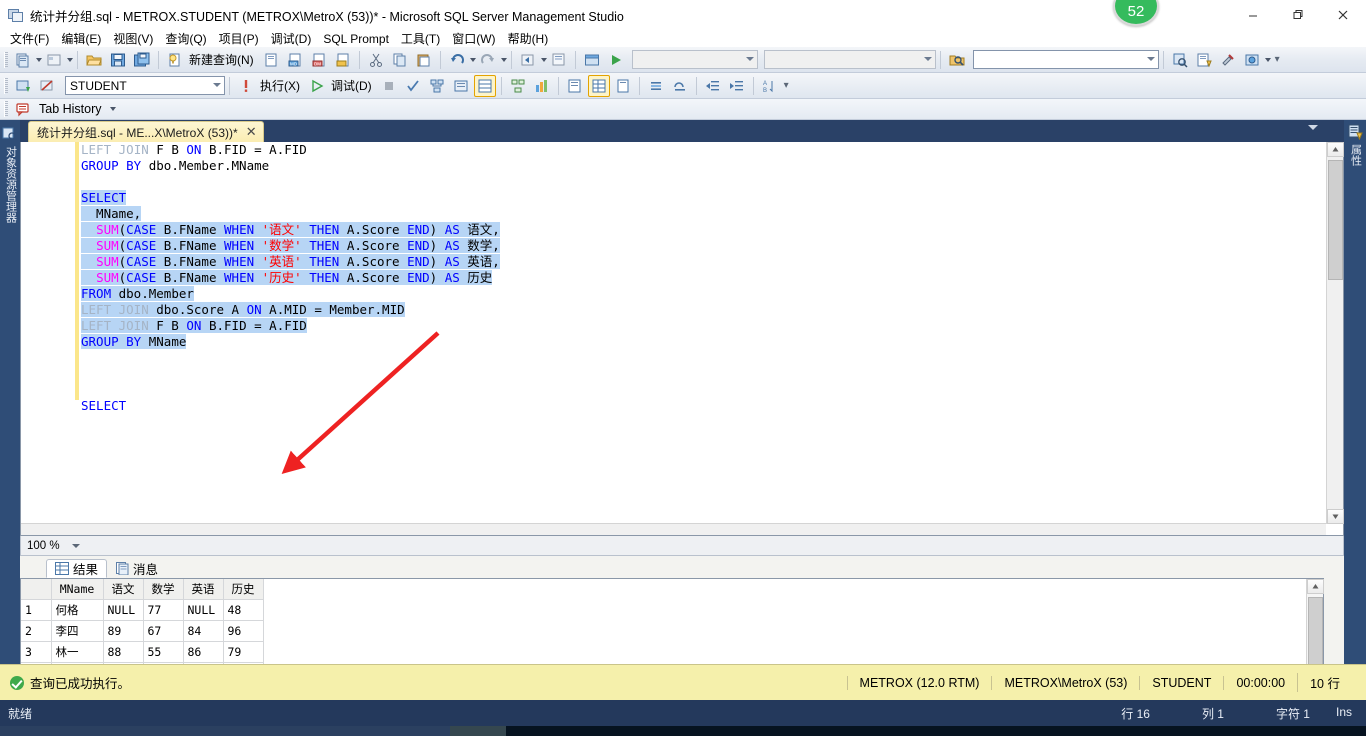  I want to click on row-number-cell: 3, so click(36, 652).